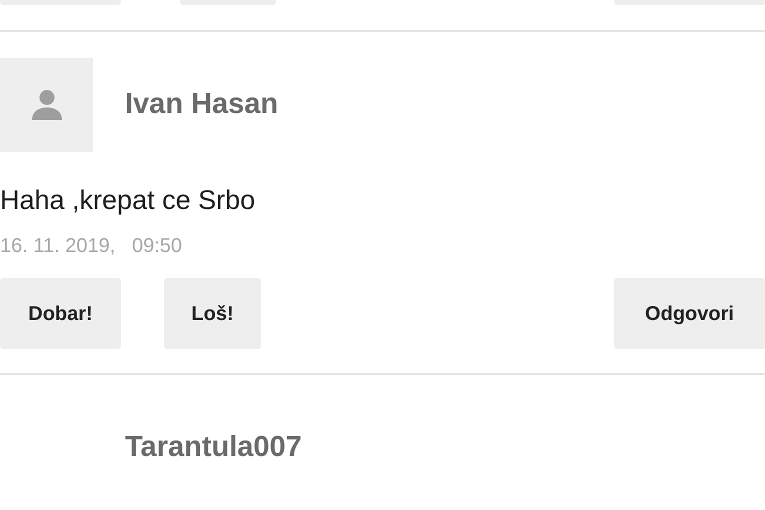 The image size is (765, 510). What do you see at coordinates (128, 200) in the screenshot?
I see `comment-text: Haha ,krepat ce Srbo` at bounding box center [128, 200].